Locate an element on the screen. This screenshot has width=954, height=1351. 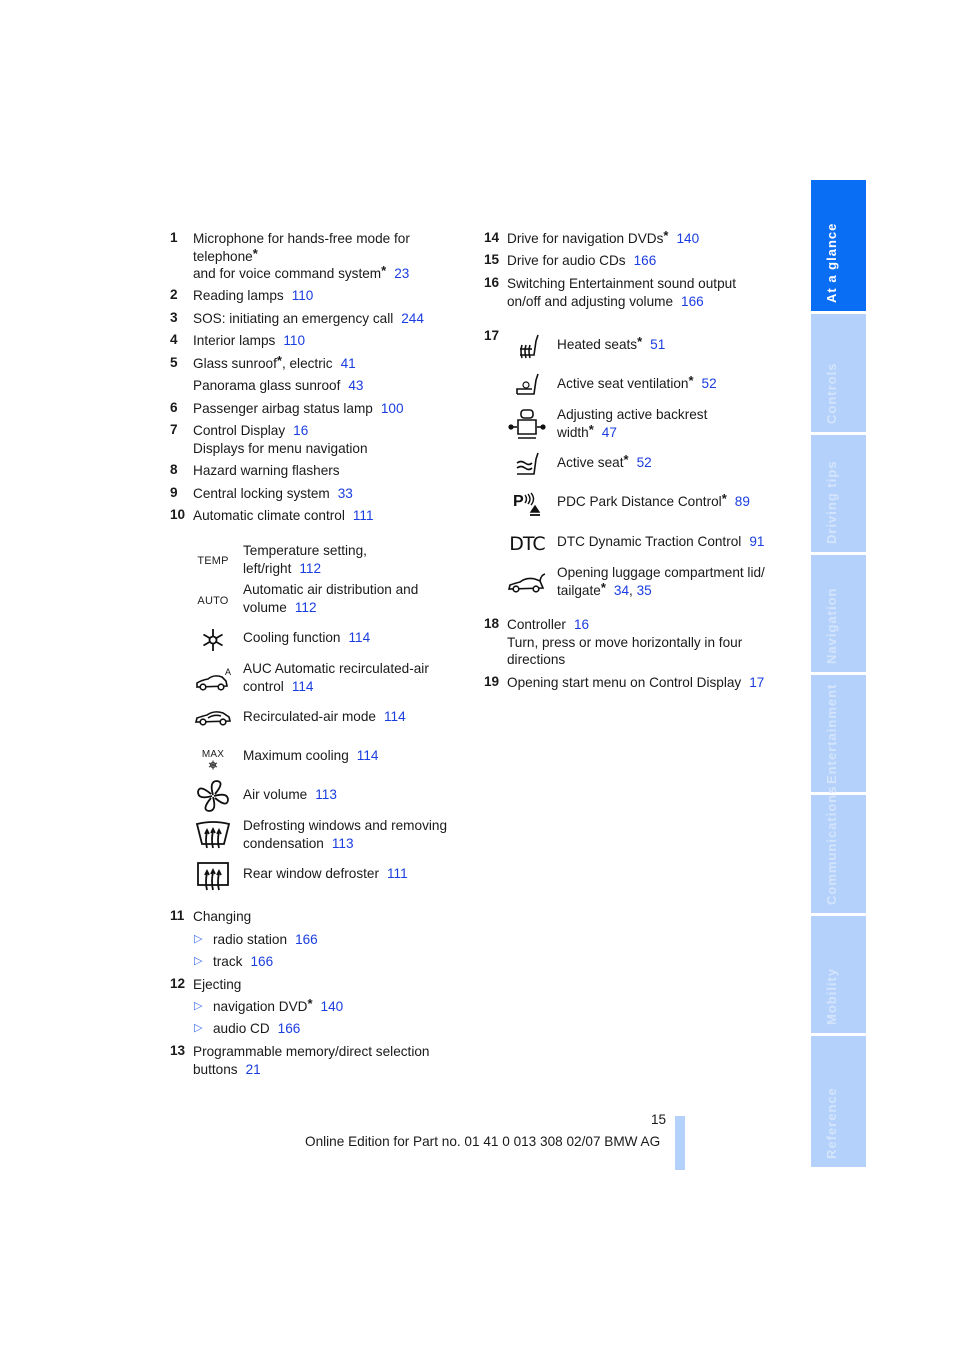
snowflake-icon is located at coordinates (213, 640).